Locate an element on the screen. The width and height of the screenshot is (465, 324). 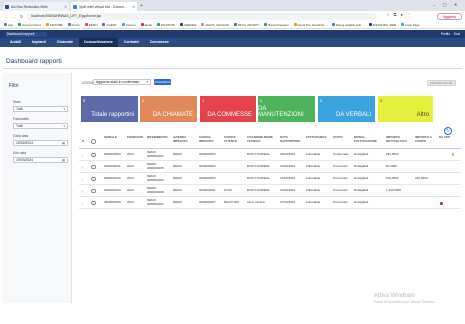
bookmark-item: App is located at coordinates (8, 25).